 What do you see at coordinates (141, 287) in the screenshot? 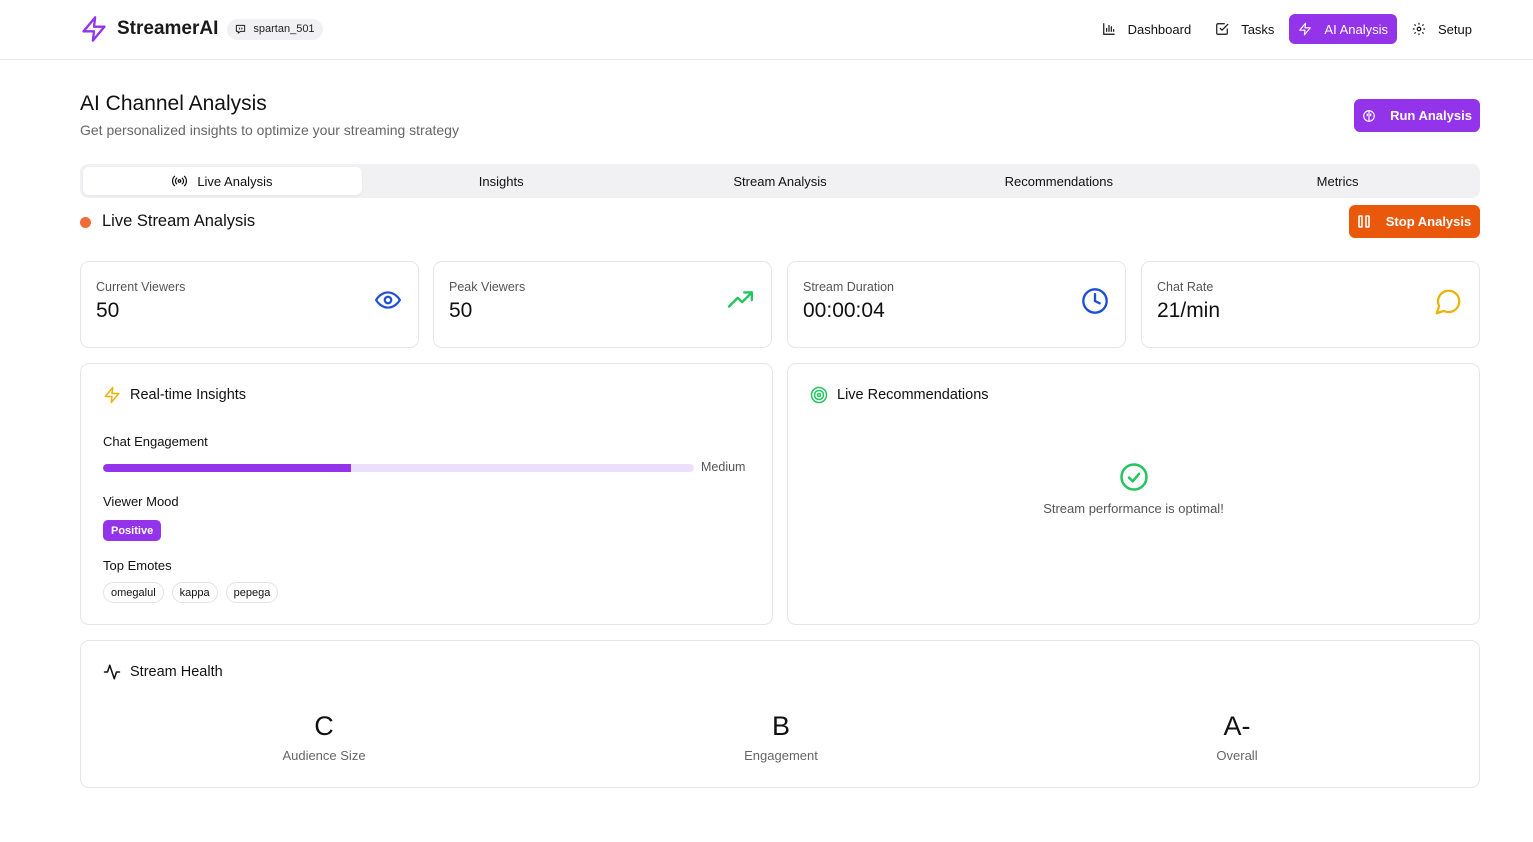
I see `stat-label: Current Viewers` at bounding box center [141, 287].